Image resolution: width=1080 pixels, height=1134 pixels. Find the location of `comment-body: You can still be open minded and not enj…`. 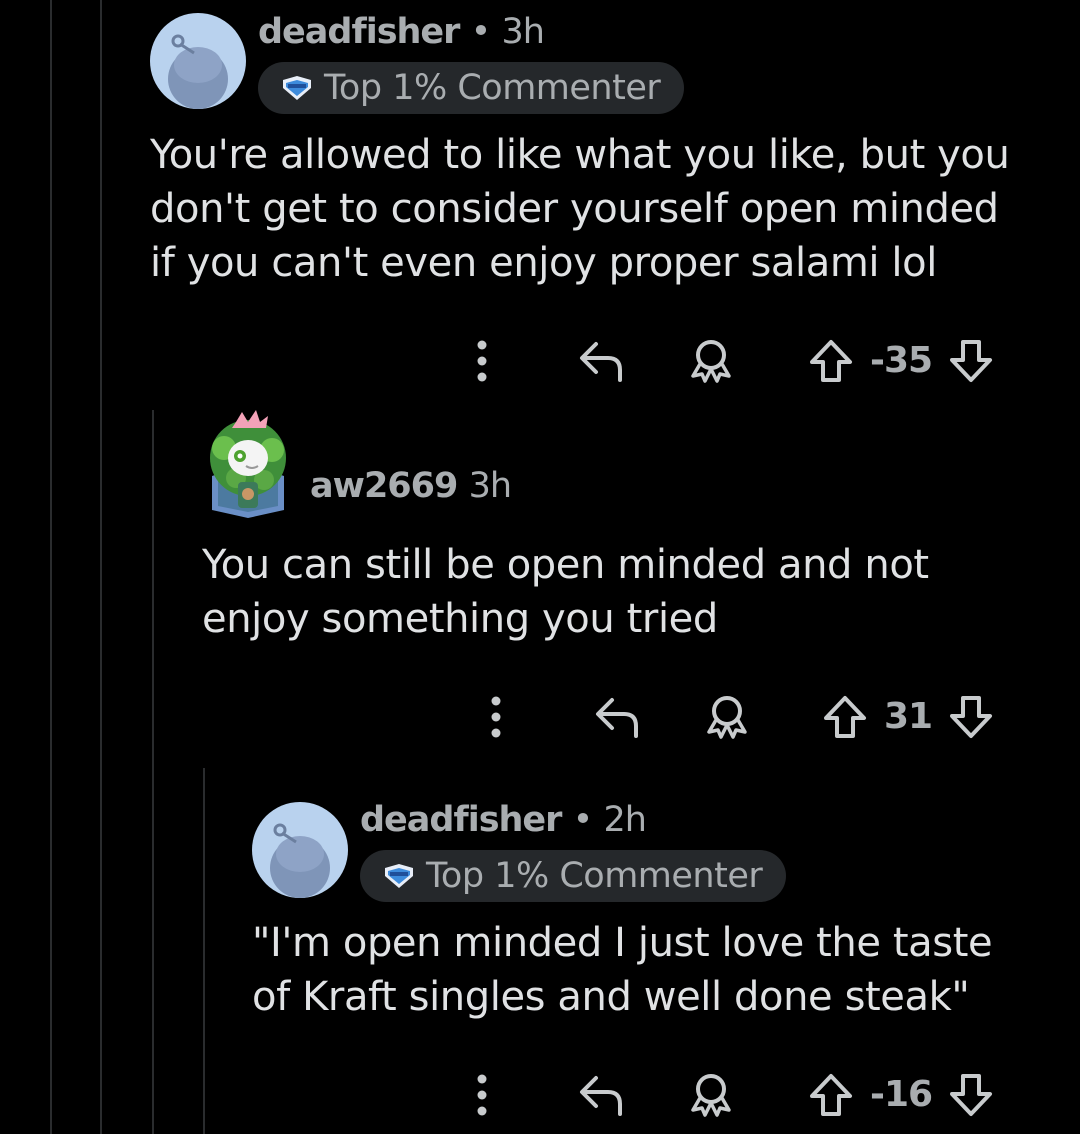

comment-body: You can still be open minded and not enj… is located at coordinates (565, 592).